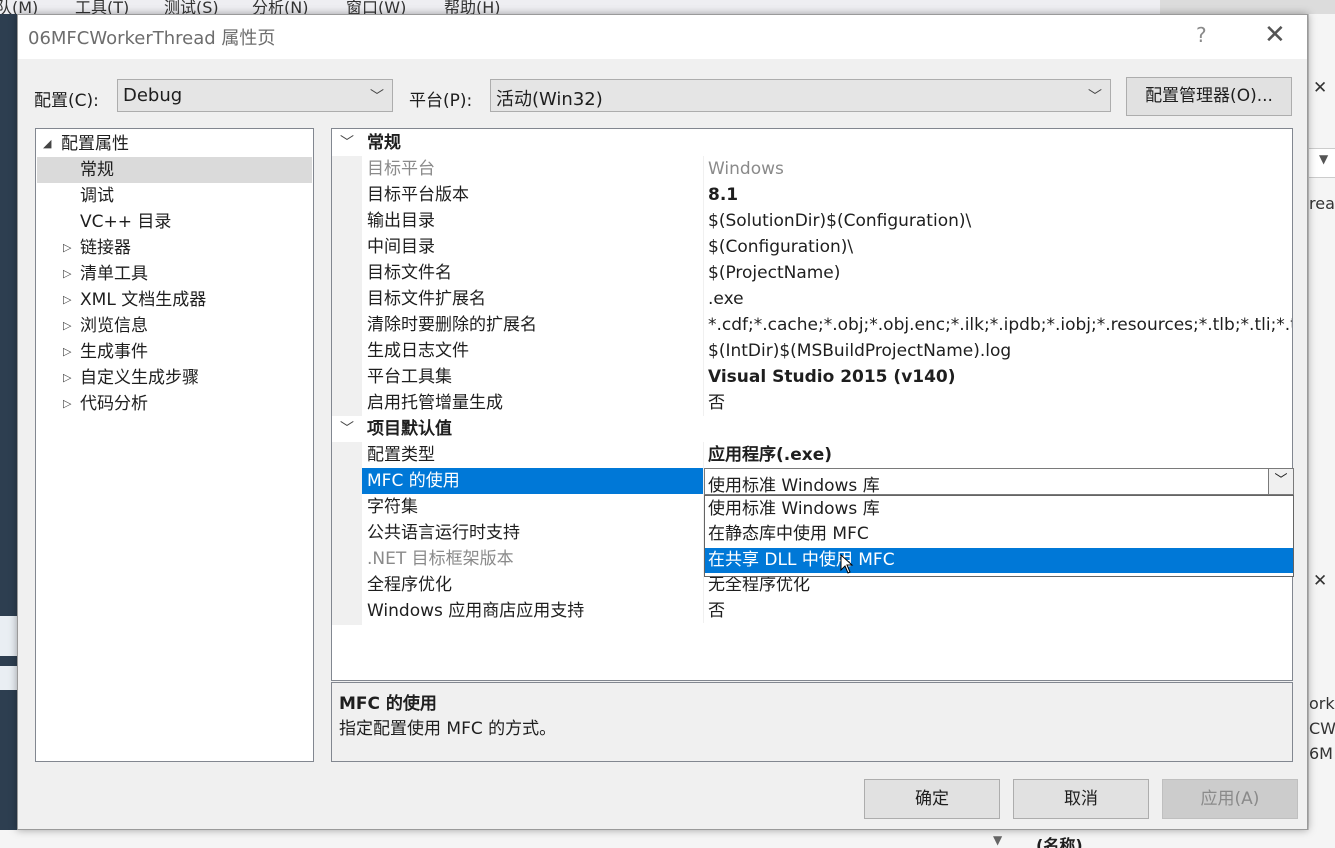 This screenshot has height=848, width=1335. What do you see at coordinates (1000, 195) in the screenshot?
I see `property-value: 8.1` at bounding box center [1000, 195].